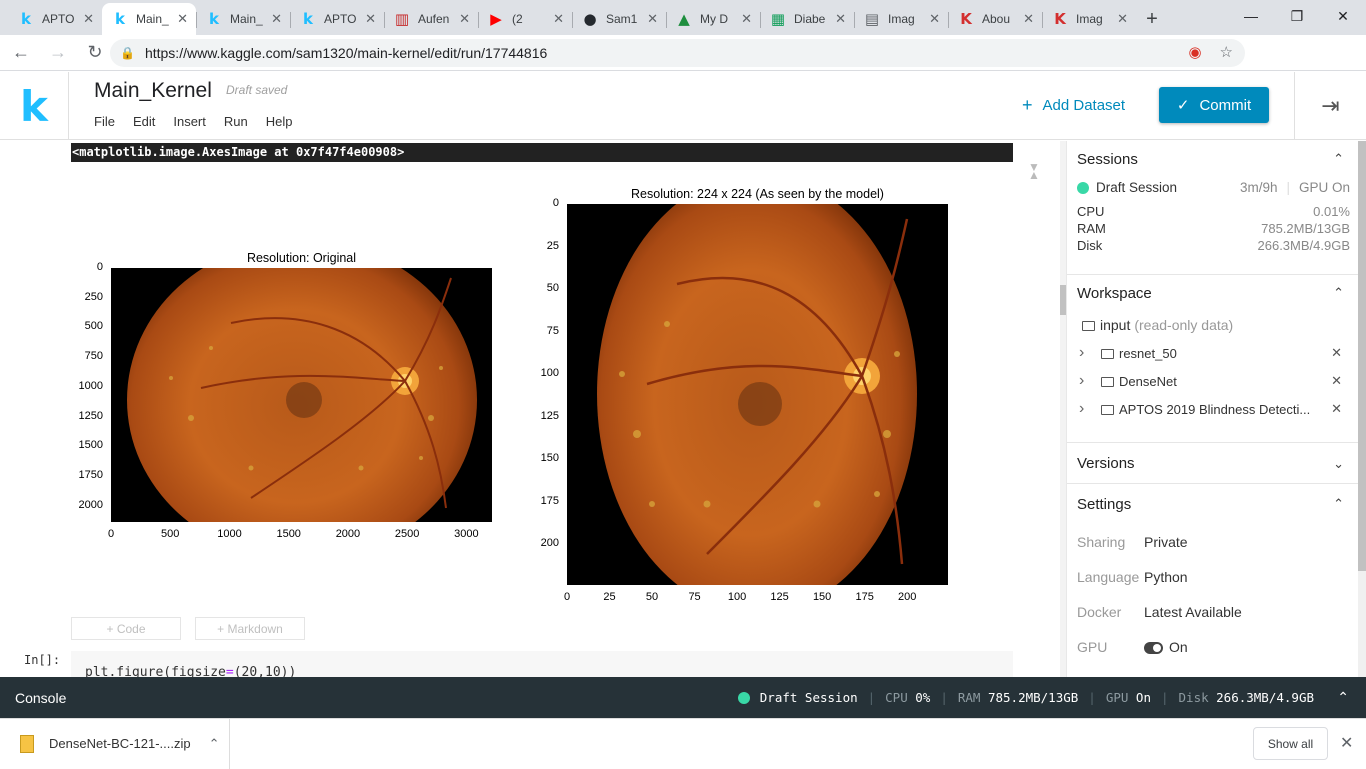 This screenshot has width=1366, height=769. Describe the element at coordinates (1166, 577) in the screenshot. I see `setting-value: Python` at that location.